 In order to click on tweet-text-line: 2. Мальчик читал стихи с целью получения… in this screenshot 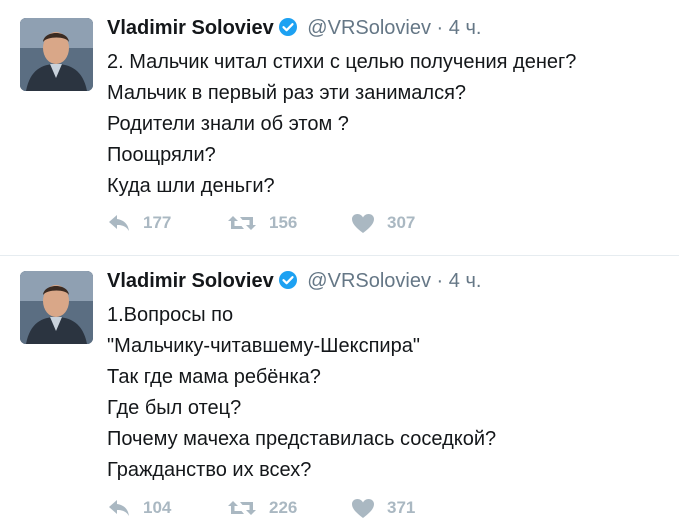, I will do `click(342, 62)`.